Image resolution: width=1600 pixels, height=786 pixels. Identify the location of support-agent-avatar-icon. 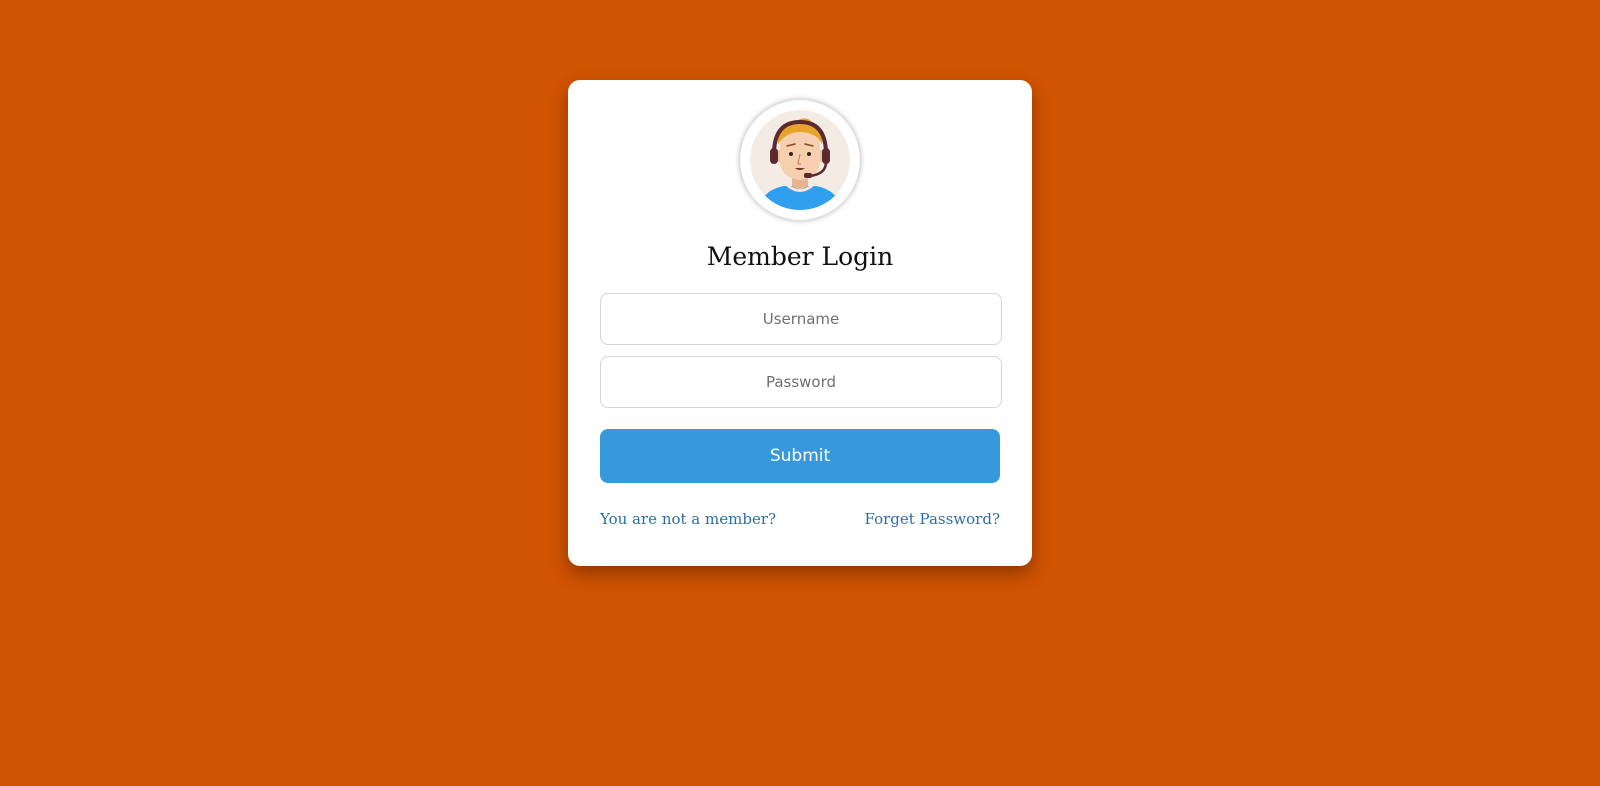
(800, 160).